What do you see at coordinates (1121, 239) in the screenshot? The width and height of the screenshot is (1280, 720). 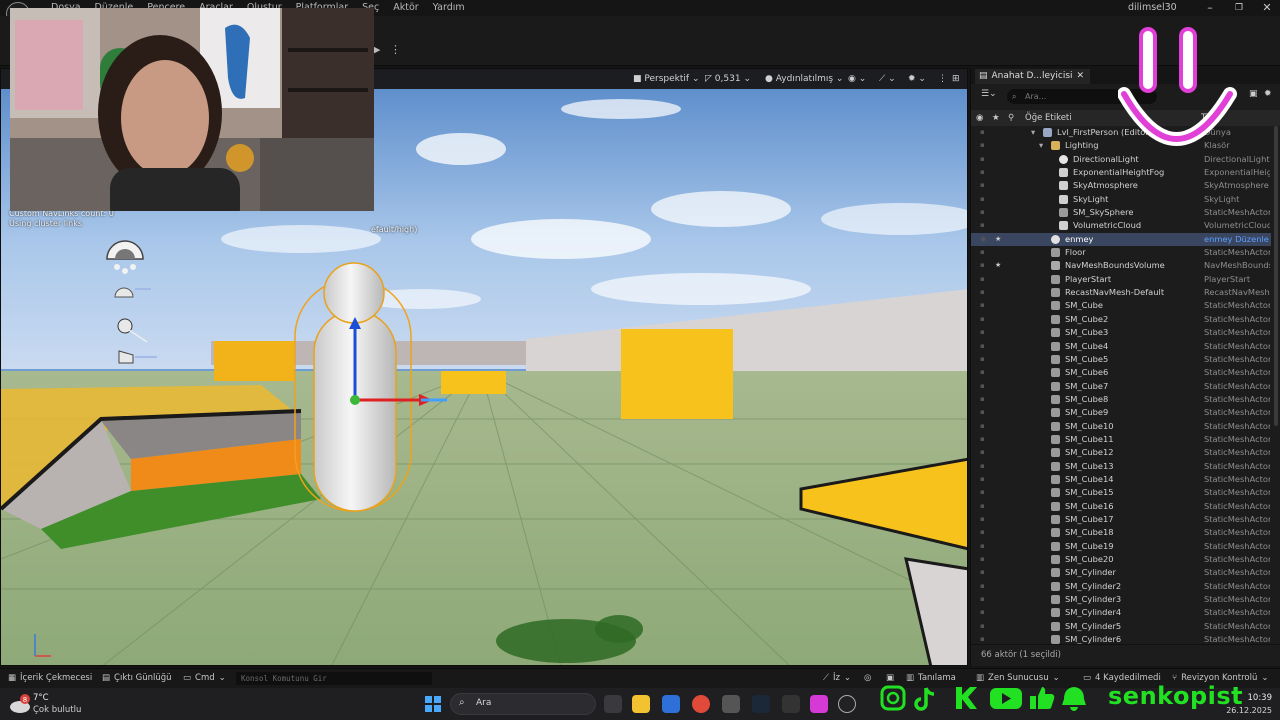 I see `outliner-row: ◉ ★ enmey enmey Düzenle` at bounding box center [1121, 239].